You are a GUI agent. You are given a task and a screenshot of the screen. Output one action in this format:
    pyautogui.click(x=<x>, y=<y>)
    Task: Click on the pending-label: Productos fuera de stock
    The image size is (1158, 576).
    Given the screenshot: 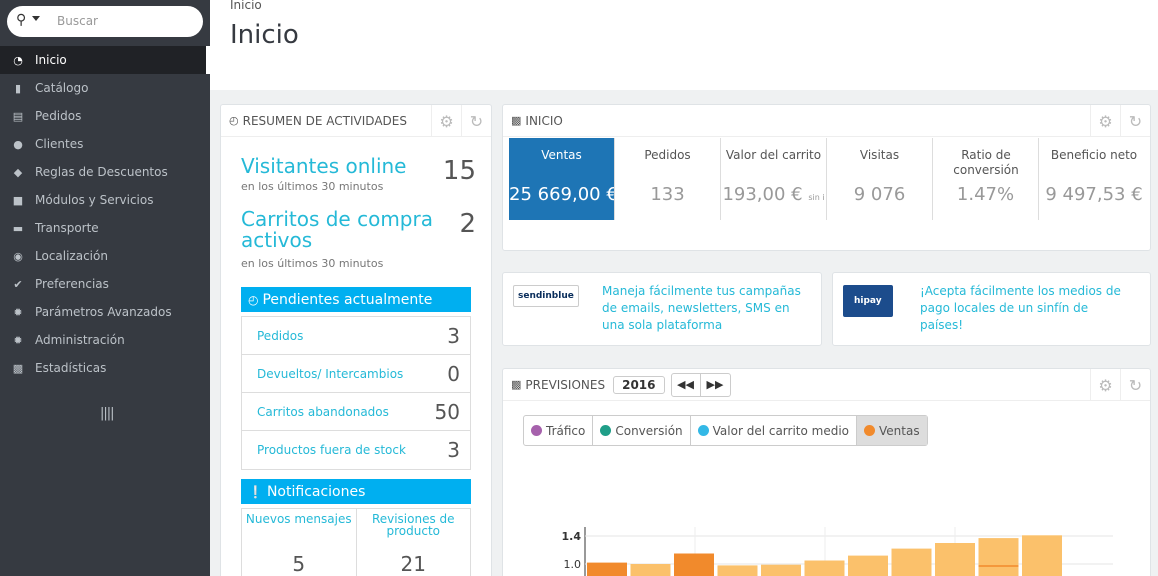 What is the action you would take?
    pyautogui.click(x=331, y=450)
    